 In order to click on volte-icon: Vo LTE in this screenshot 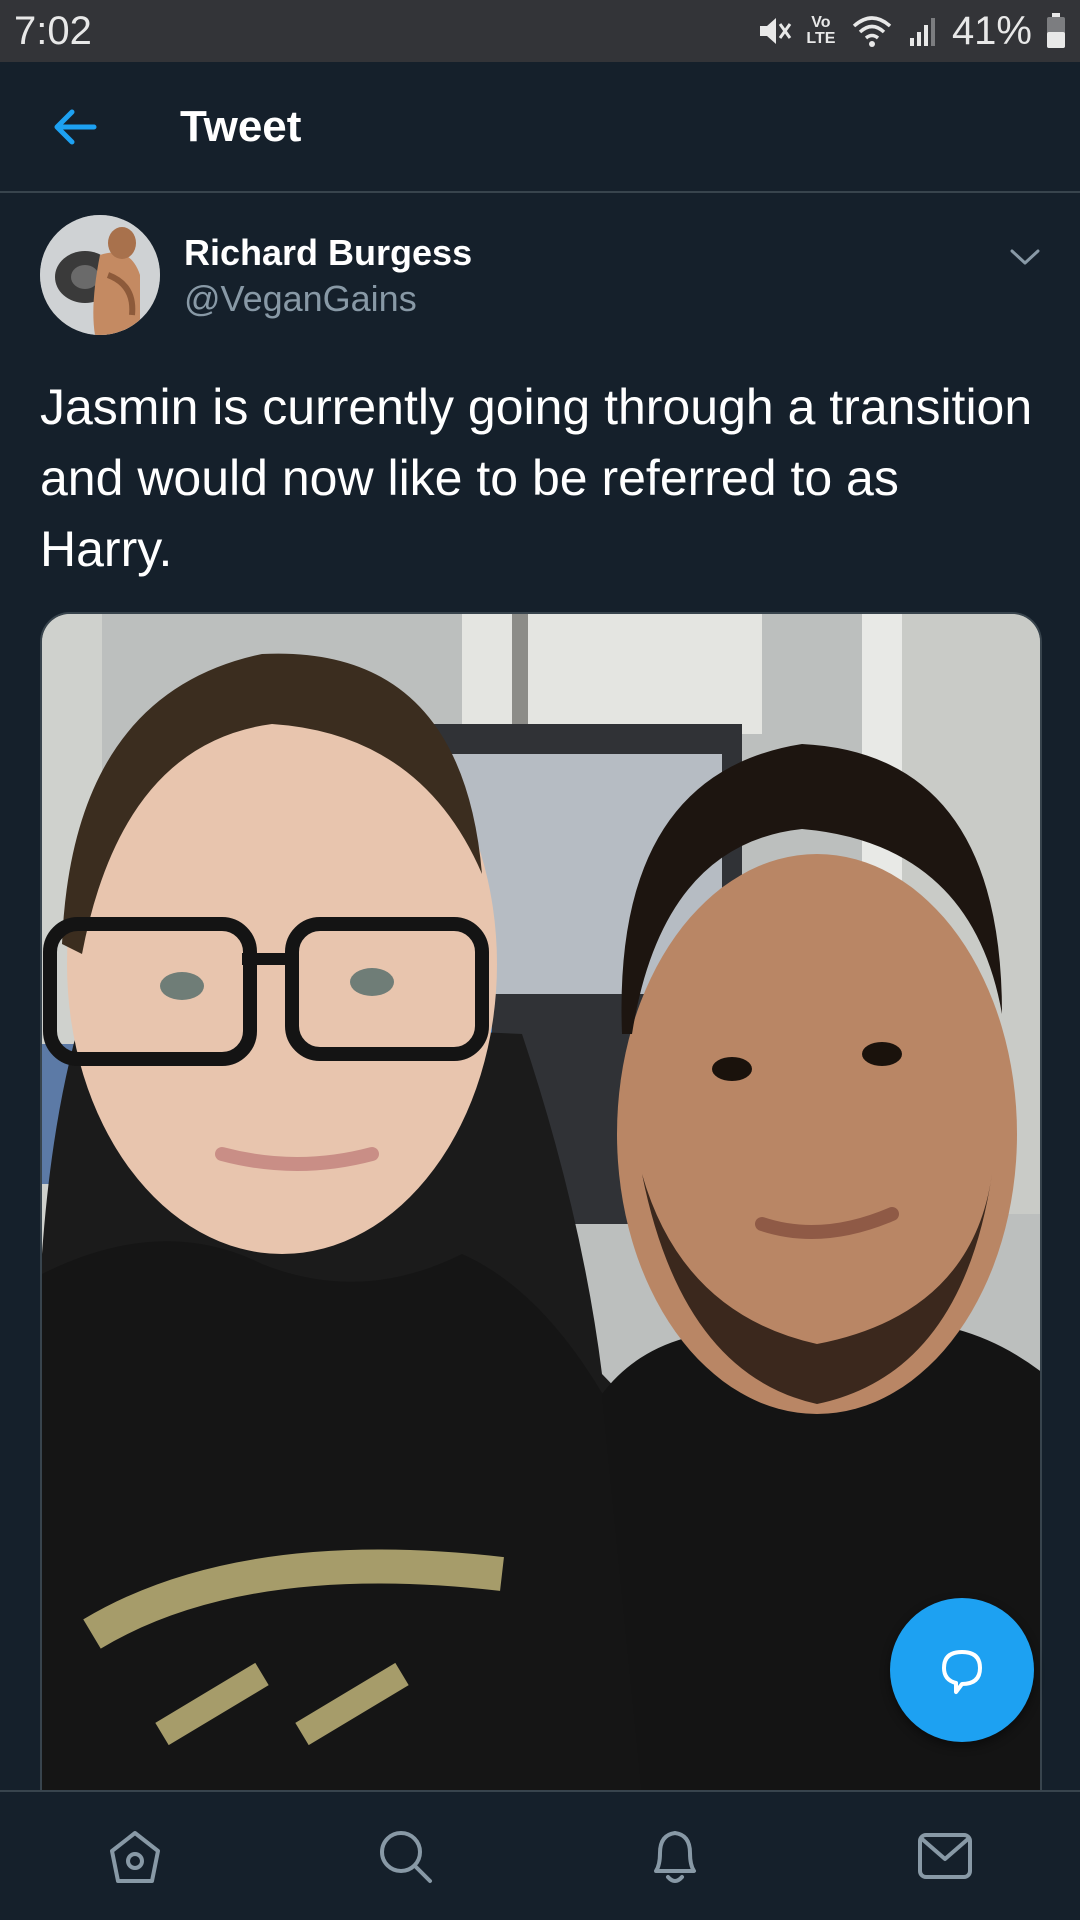, I will do `click(821, 31)`.